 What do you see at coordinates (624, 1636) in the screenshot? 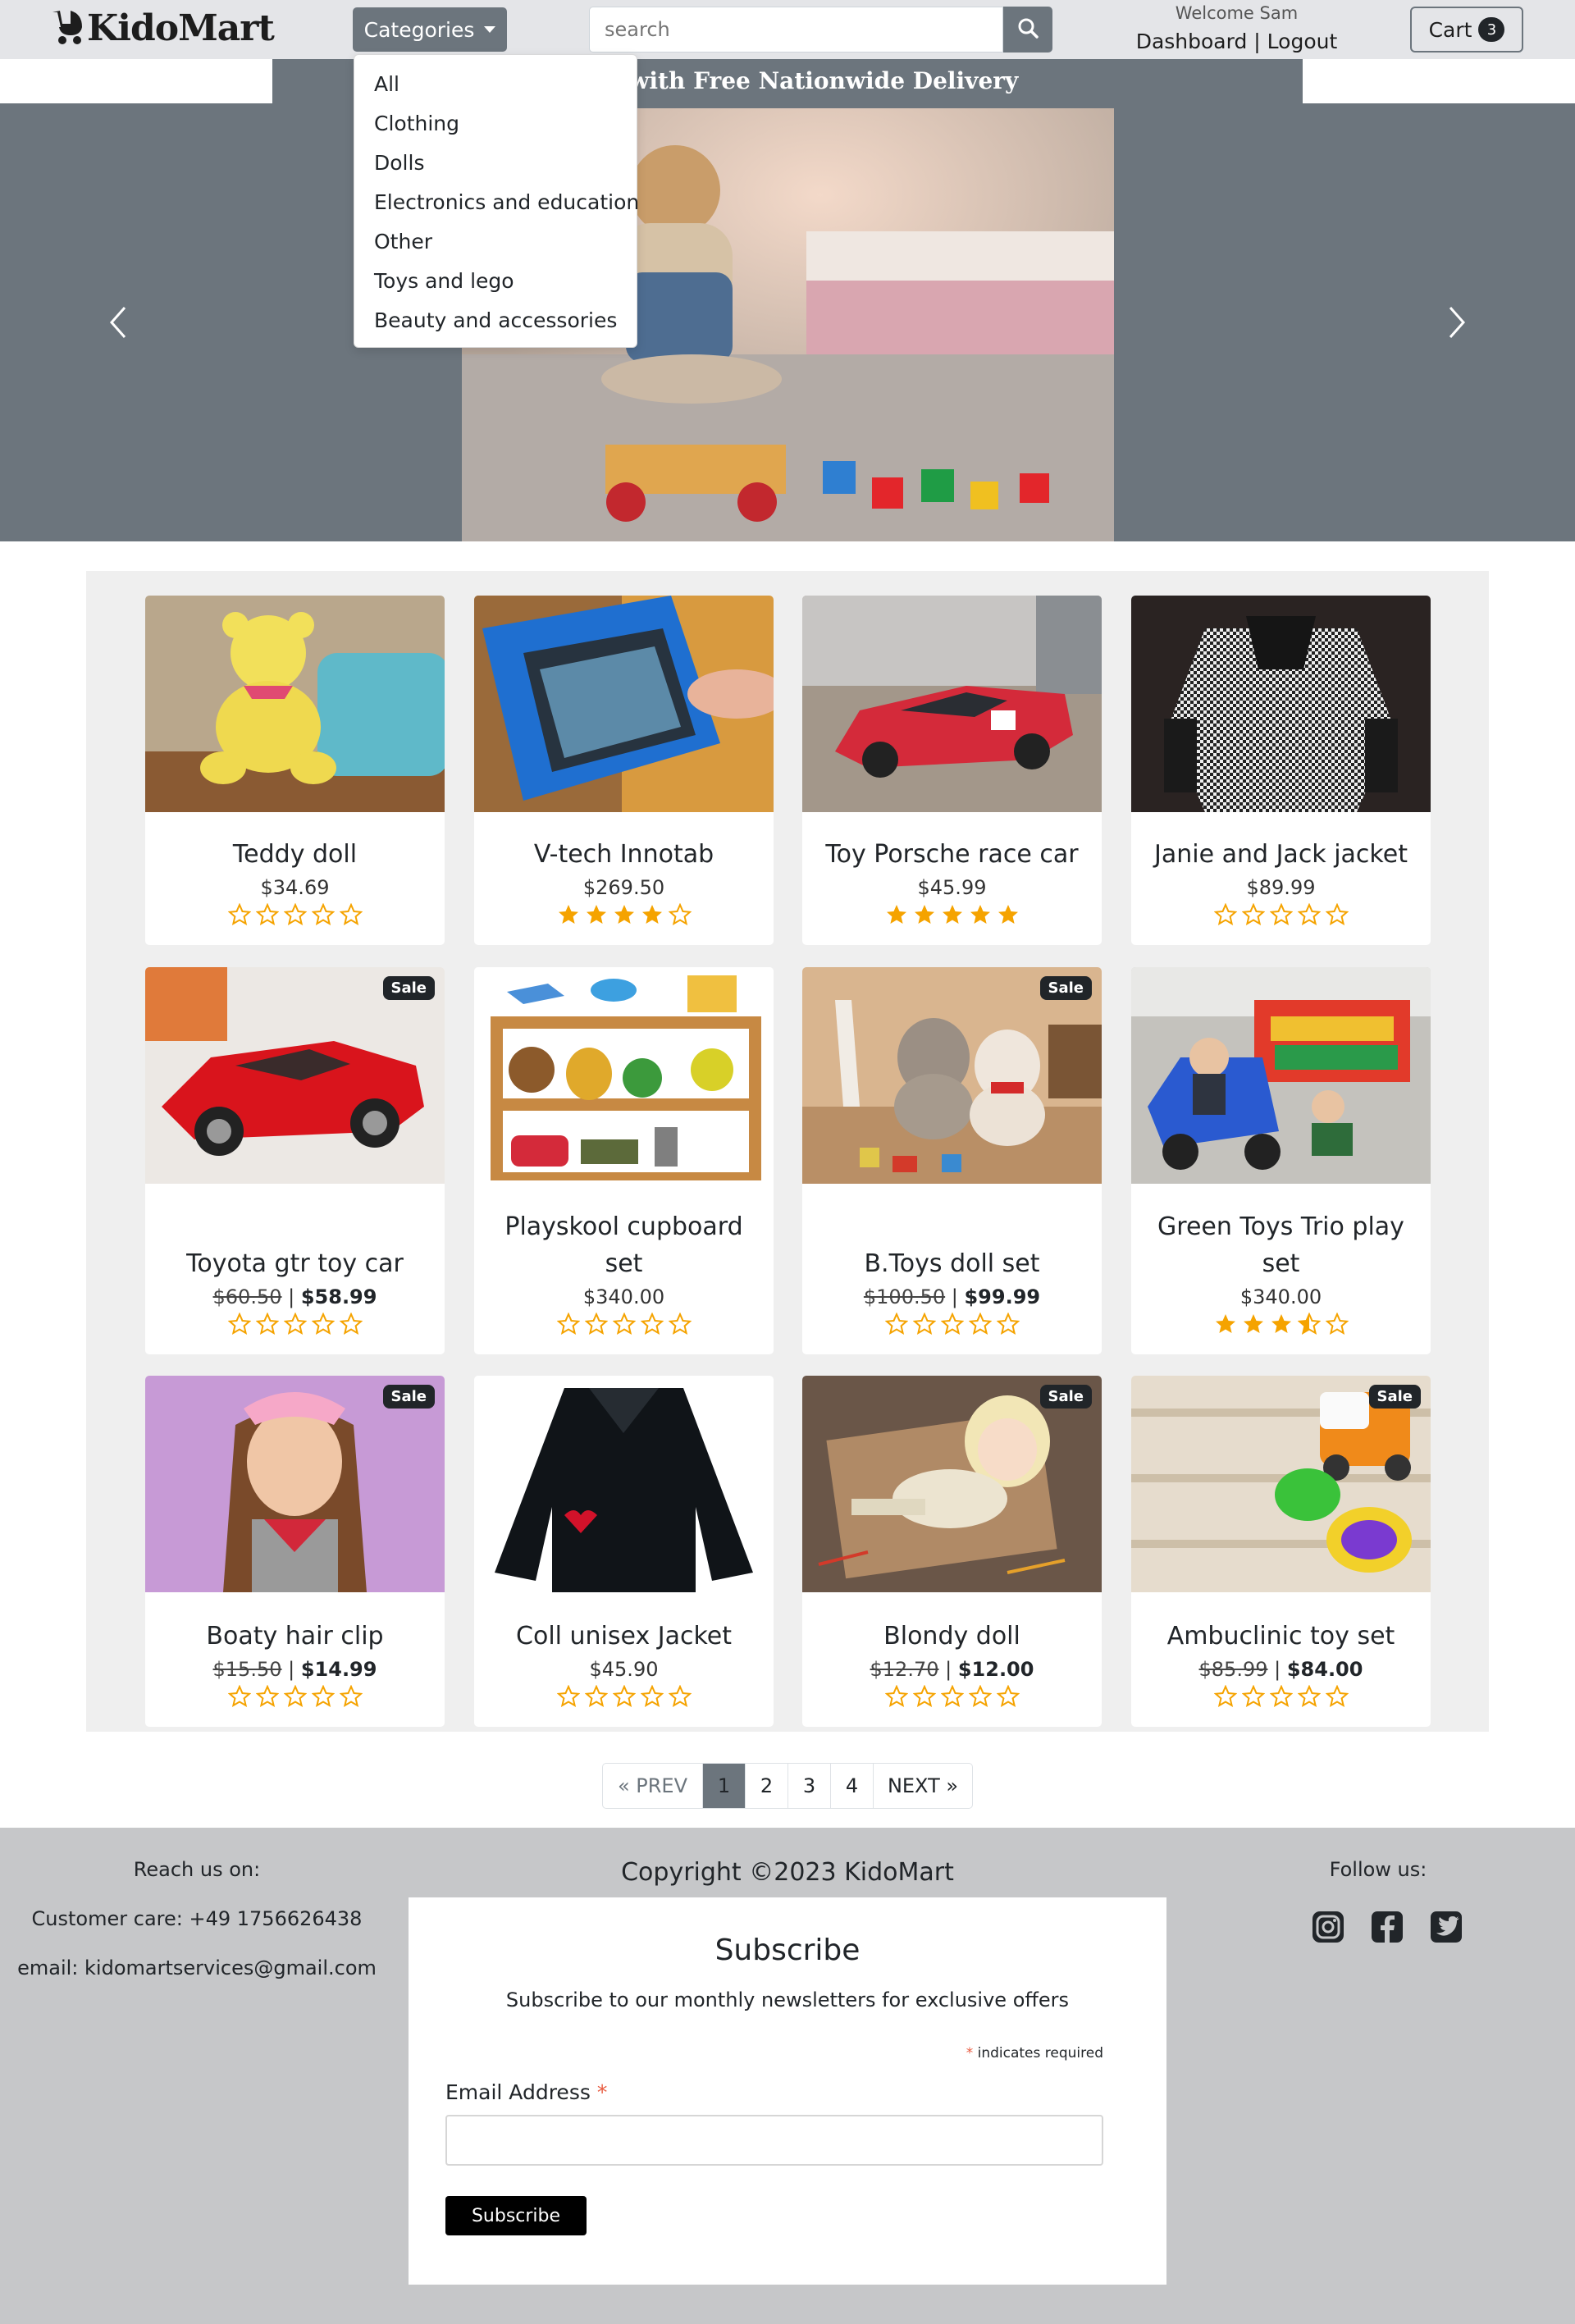
I see `product-title: Coll unisex Jacket` at bounding box center [624, 1636].